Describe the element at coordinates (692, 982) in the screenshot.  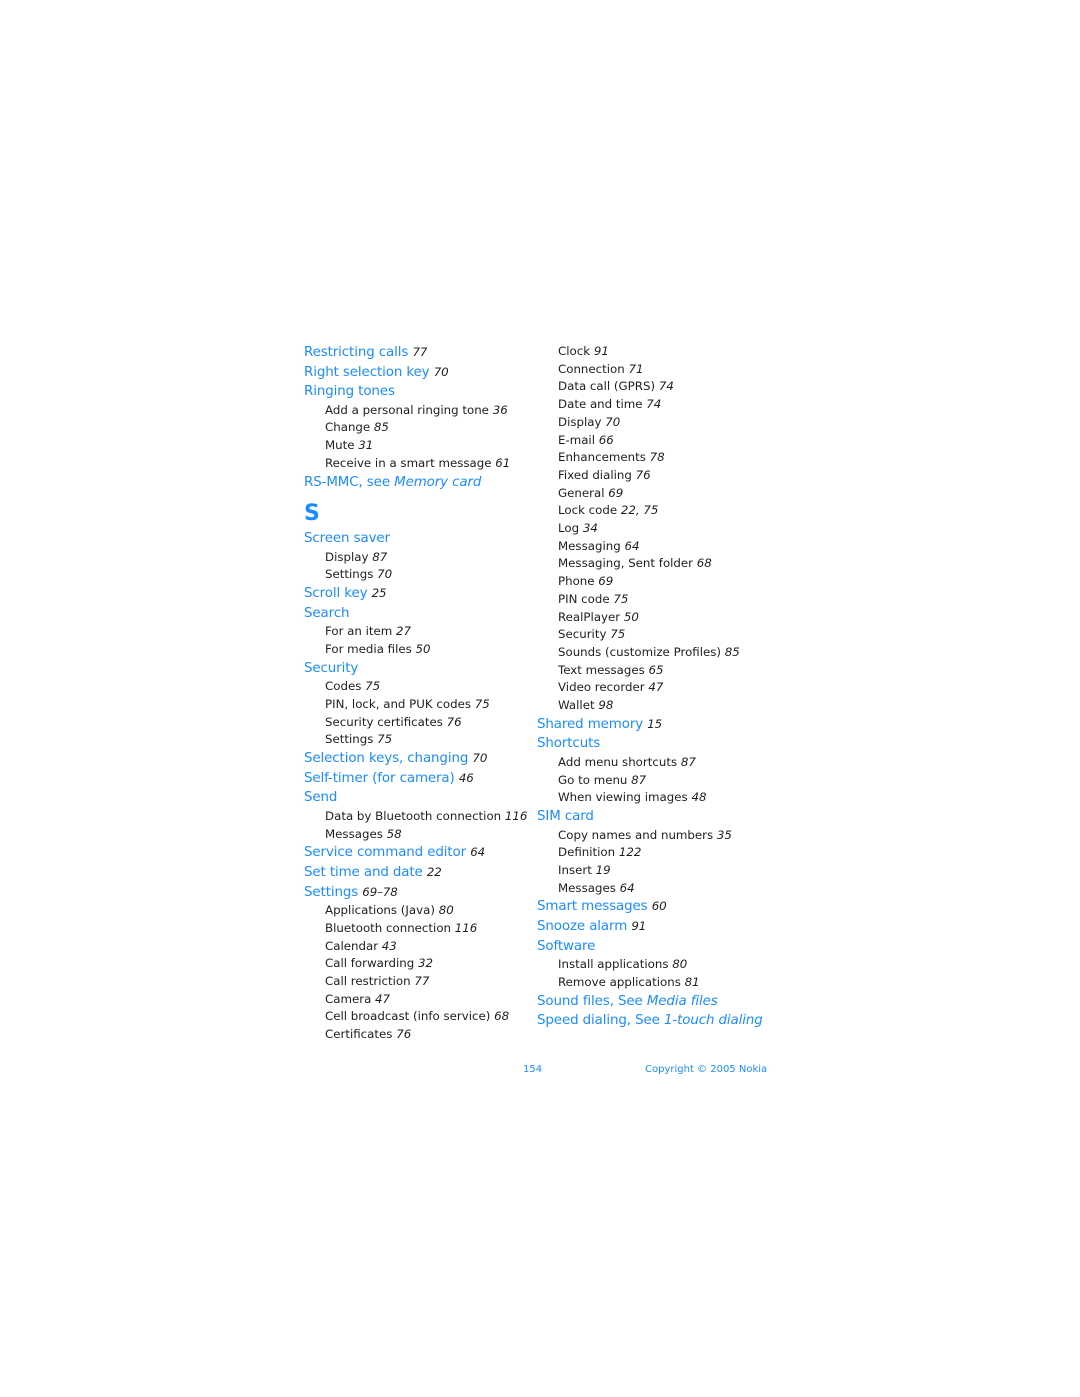
I see `page-reference: 81` at that location.